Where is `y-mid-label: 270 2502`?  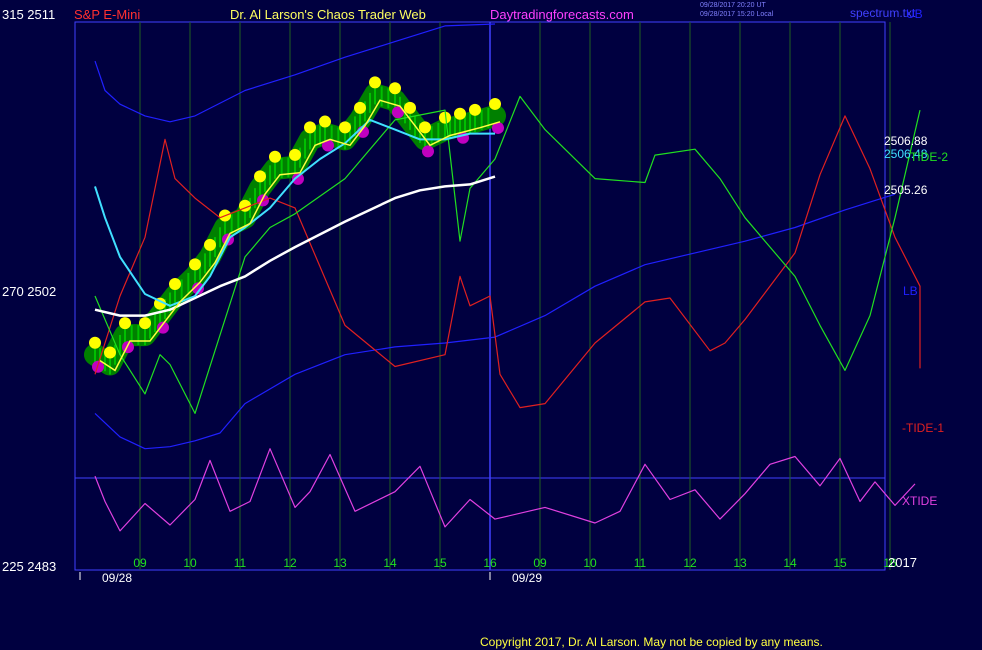
y-mid-label: 270 2502 is located at coordinates (29, 291).